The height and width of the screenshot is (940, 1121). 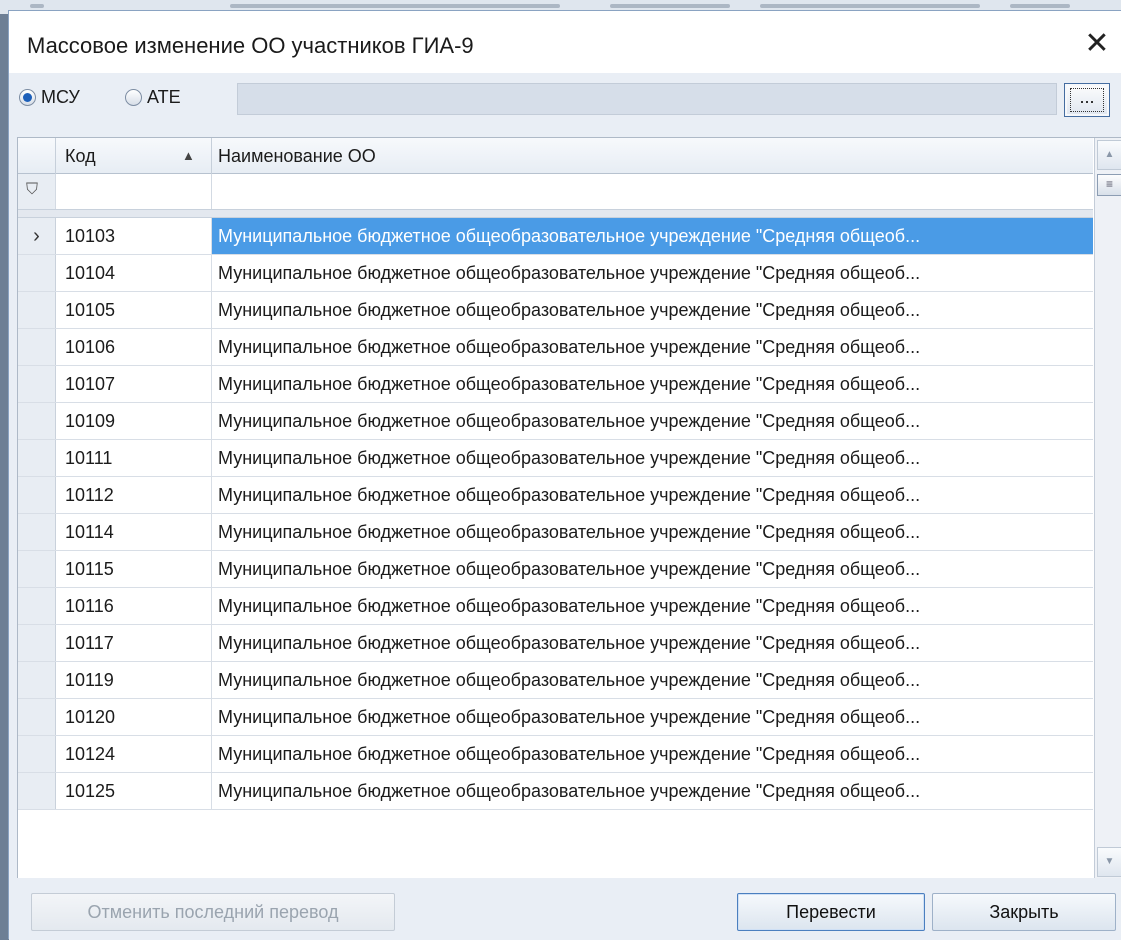 I want to click on filter-row-indicator: ⛉, so click(x=37, y=191).